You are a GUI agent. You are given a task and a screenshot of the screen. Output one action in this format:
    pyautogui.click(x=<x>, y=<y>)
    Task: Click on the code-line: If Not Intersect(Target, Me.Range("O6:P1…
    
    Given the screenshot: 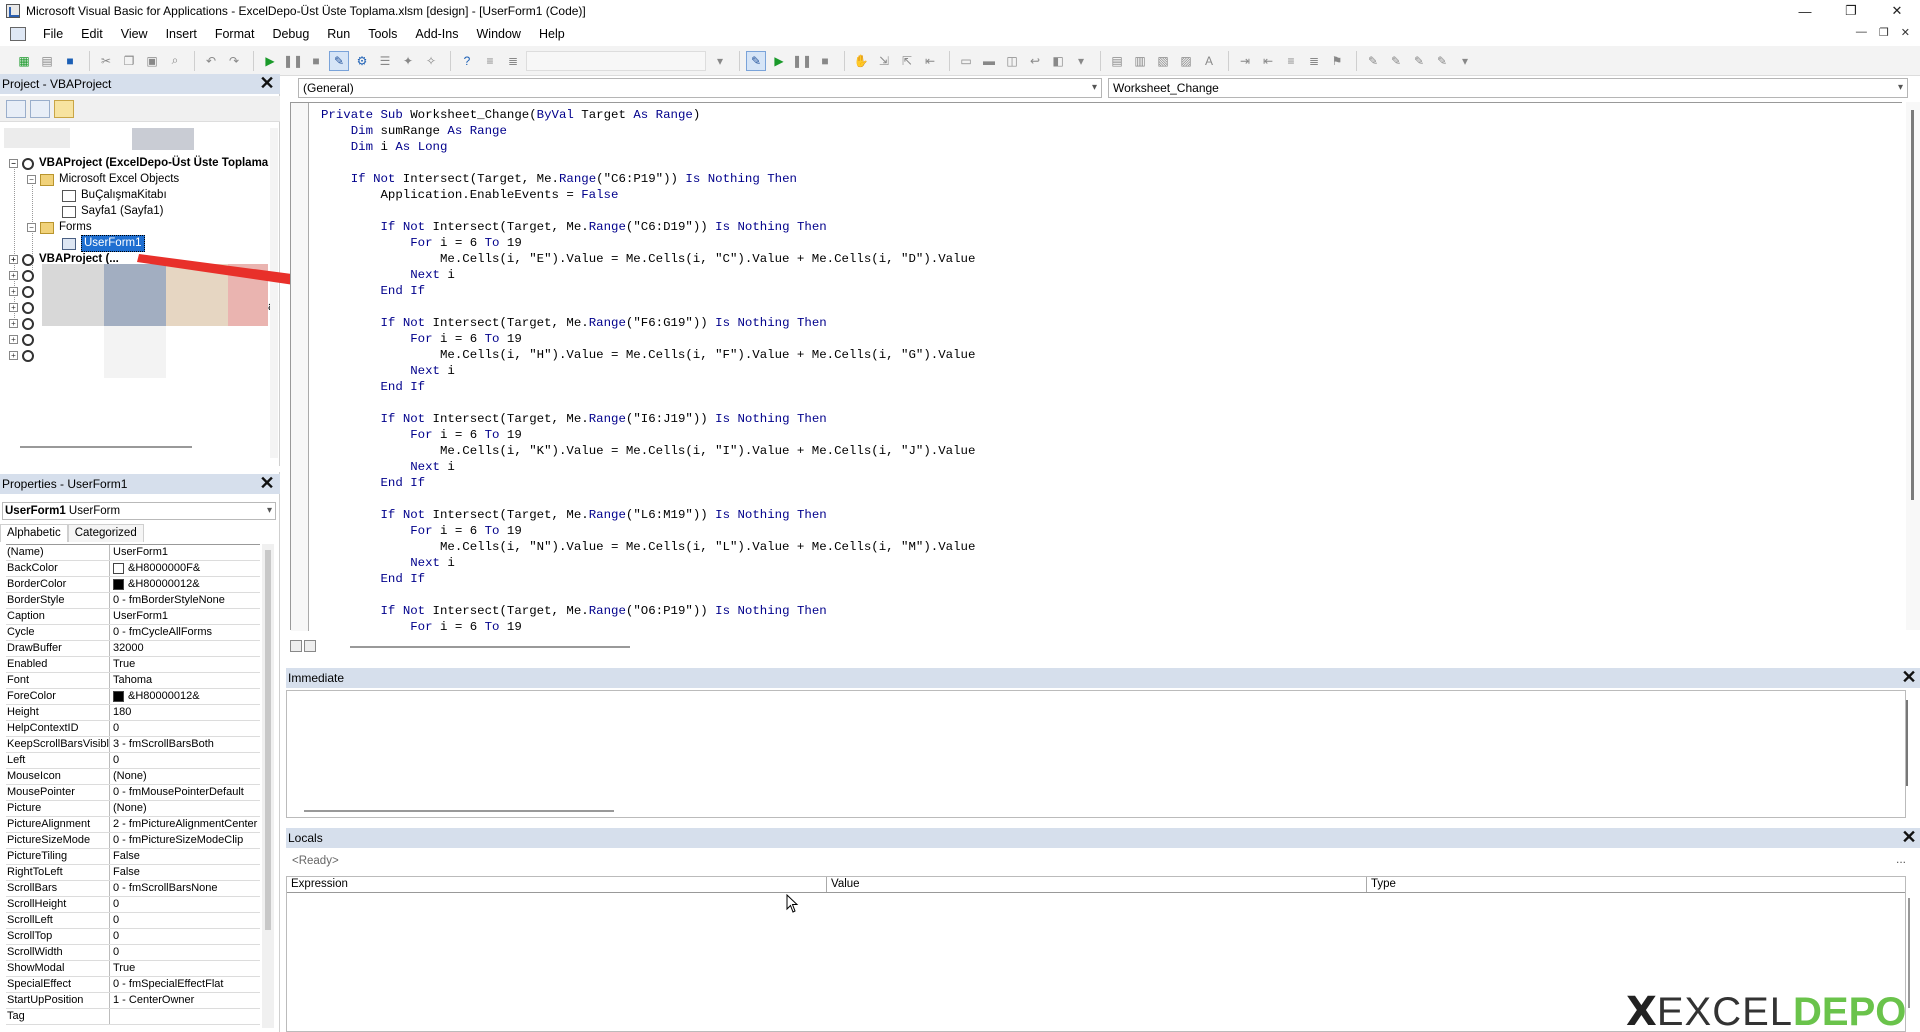 What is the action you would take?
    pyautogui.click(x=648, y=611)
    